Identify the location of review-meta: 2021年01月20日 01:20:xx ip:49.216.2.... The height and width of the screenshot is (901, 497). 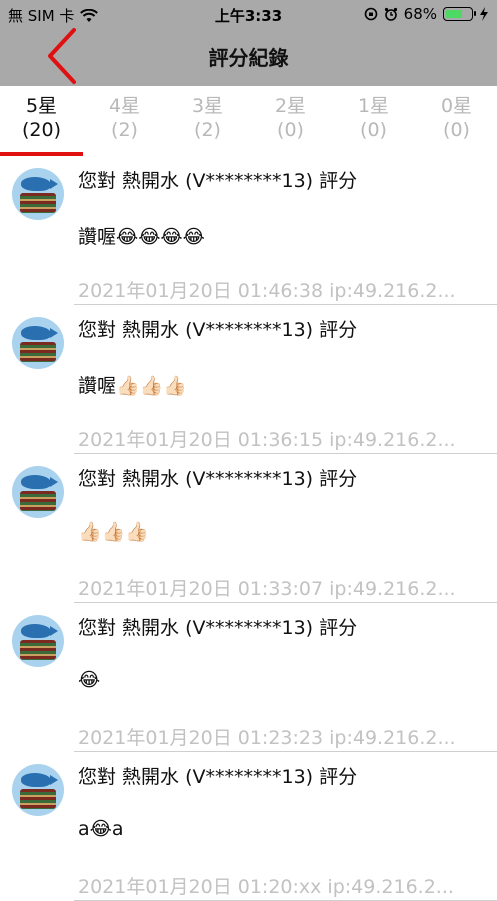
(266, 887).